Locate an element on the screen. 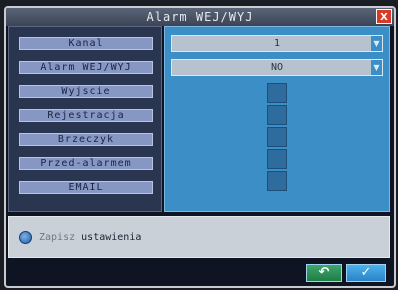 Image resolution: width=398 pixels, height=290 pixels. email-checkbox is located at coordinates (277, 181).